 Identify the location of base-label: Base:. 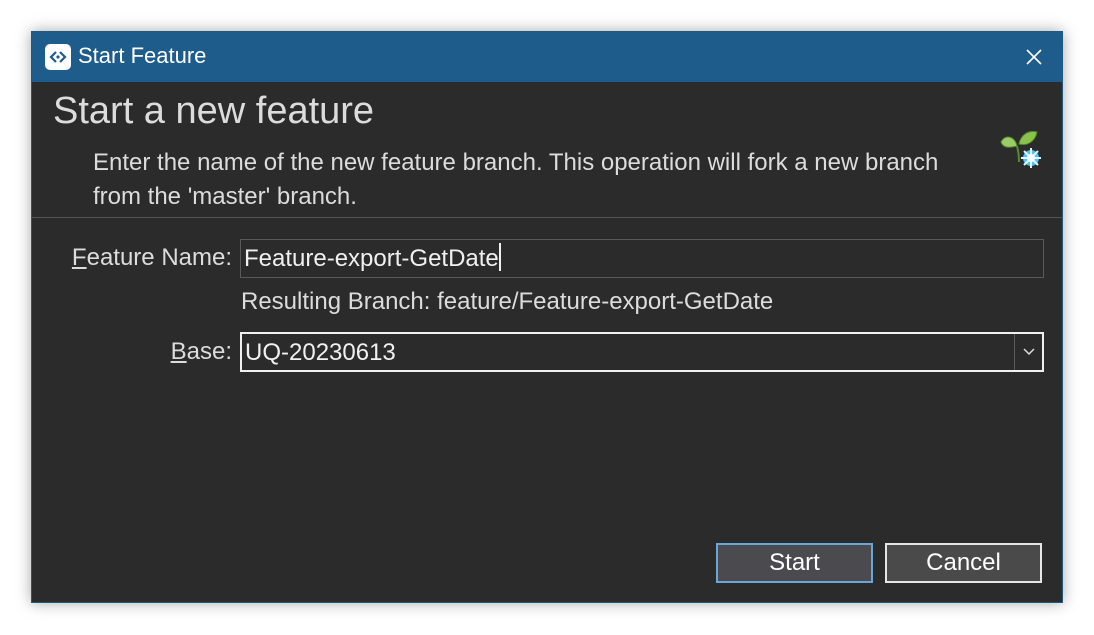
(201, 352).